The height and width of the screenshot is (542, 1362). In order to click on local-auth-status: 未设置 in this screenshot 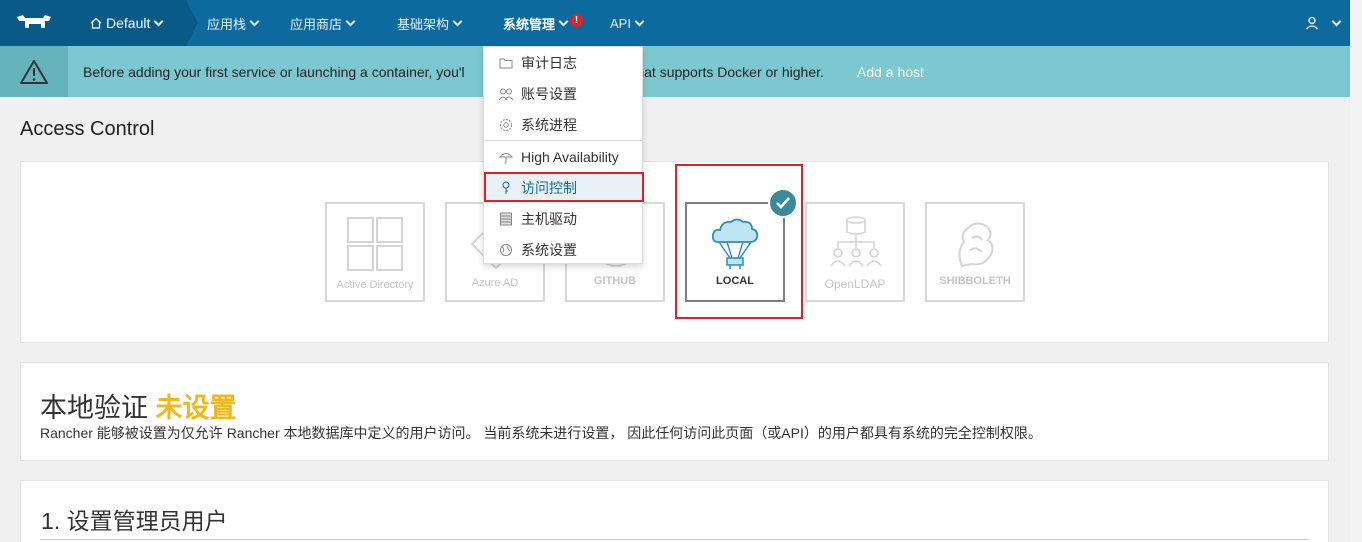, I will do `click(196, 408)`.